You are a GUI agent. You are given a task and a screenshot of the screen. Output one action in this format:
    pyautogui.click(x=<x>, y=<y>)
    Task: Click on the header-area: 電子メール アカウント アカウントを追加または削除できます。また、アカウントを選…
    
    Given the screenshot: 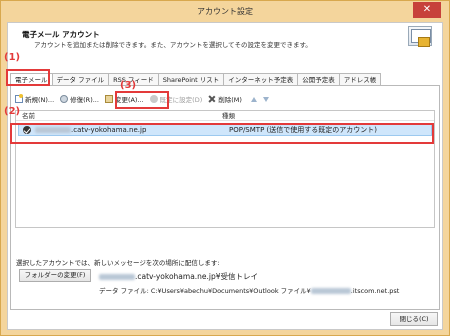 What is the action you would take?
    pyautogui.click(x=225, y=38)
    